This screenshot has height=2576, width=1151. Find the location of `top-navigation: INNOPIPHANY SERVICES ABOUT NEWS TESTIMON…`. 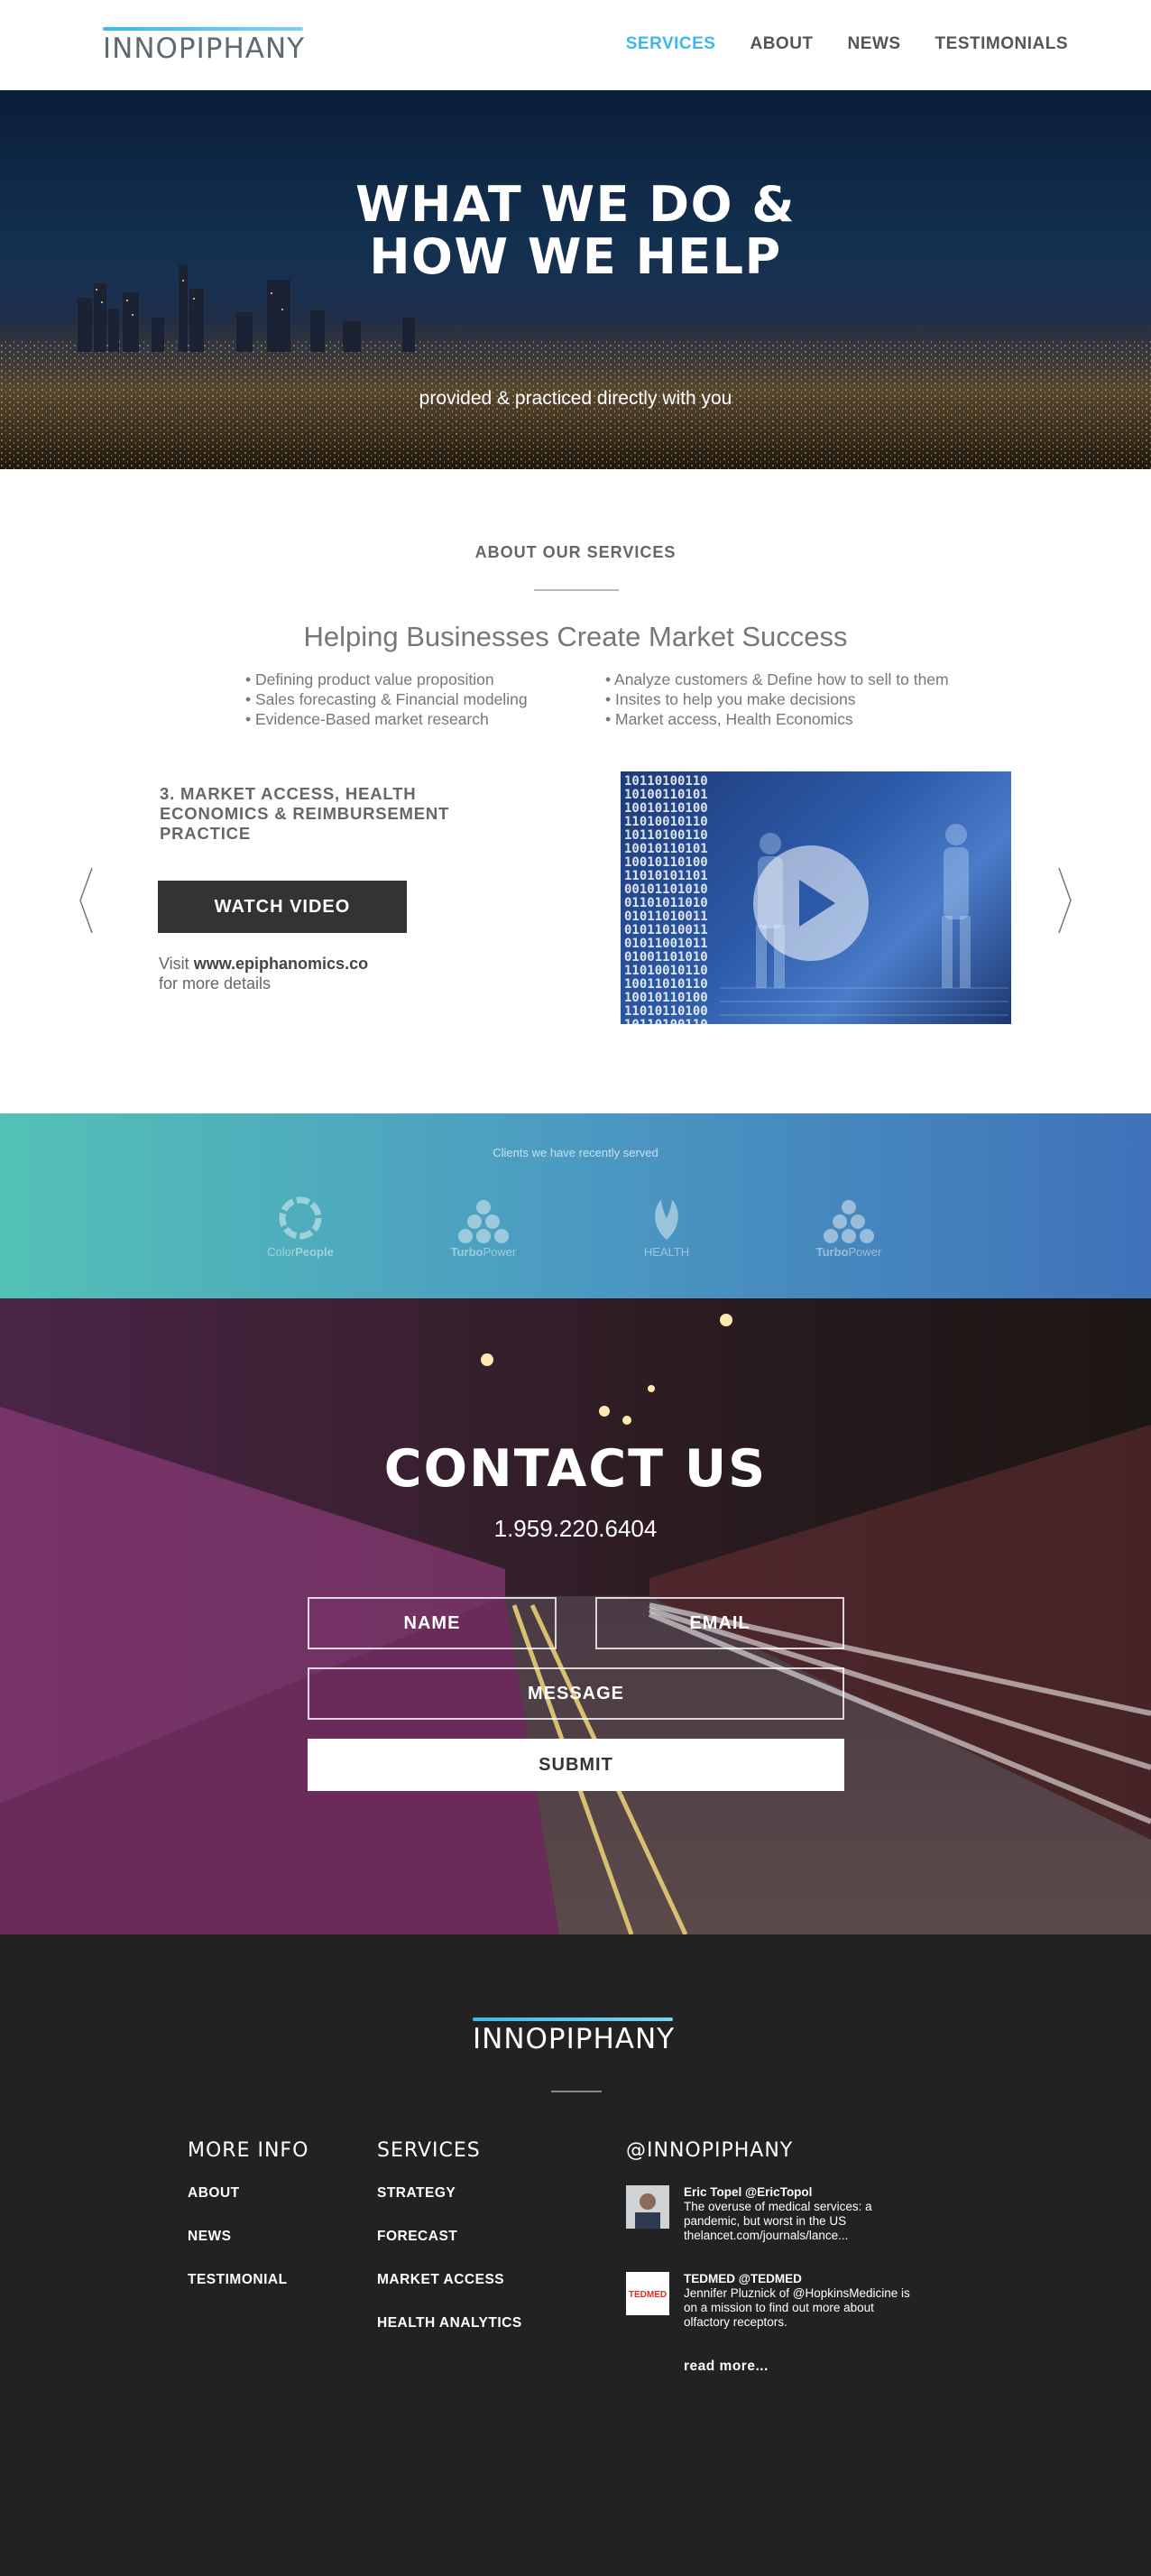

top-navigation: INNOPIPHANY SERVICES ABOUT NEWS TESTIMON… is located at coordinates (575, 45).